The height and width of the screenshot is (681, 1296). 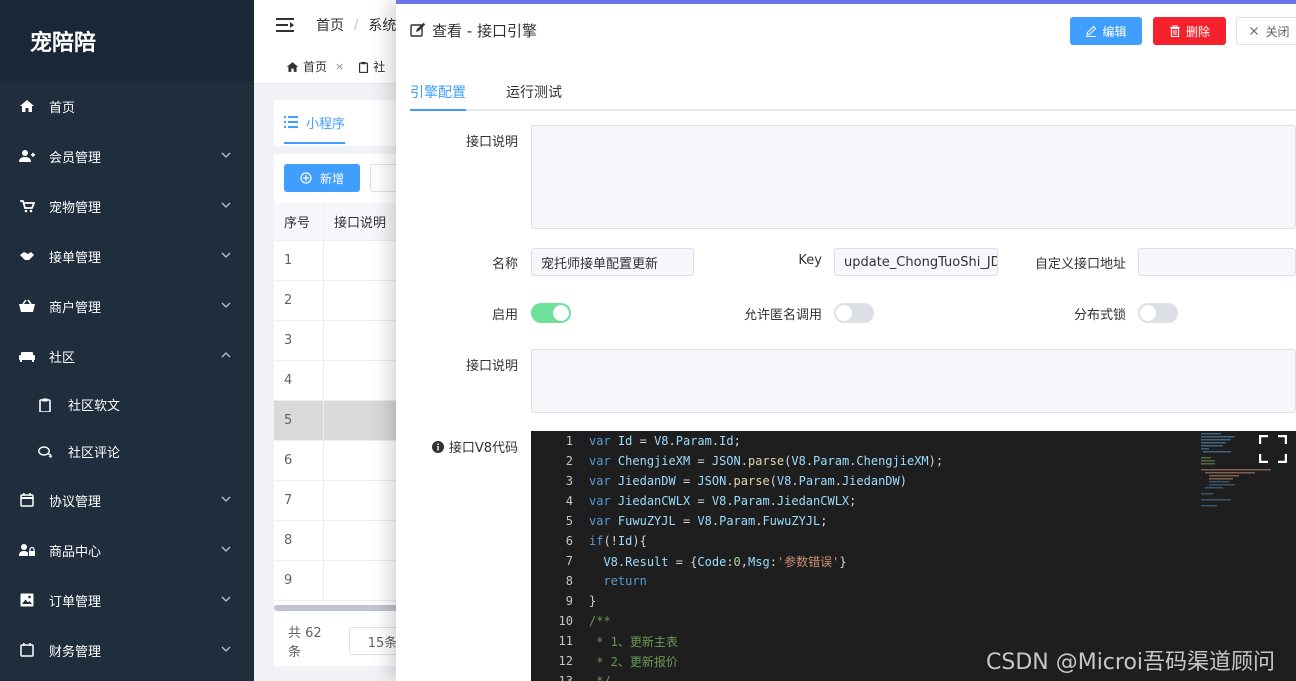 I want to click on handshake-icon, so click(x=27, y=256).